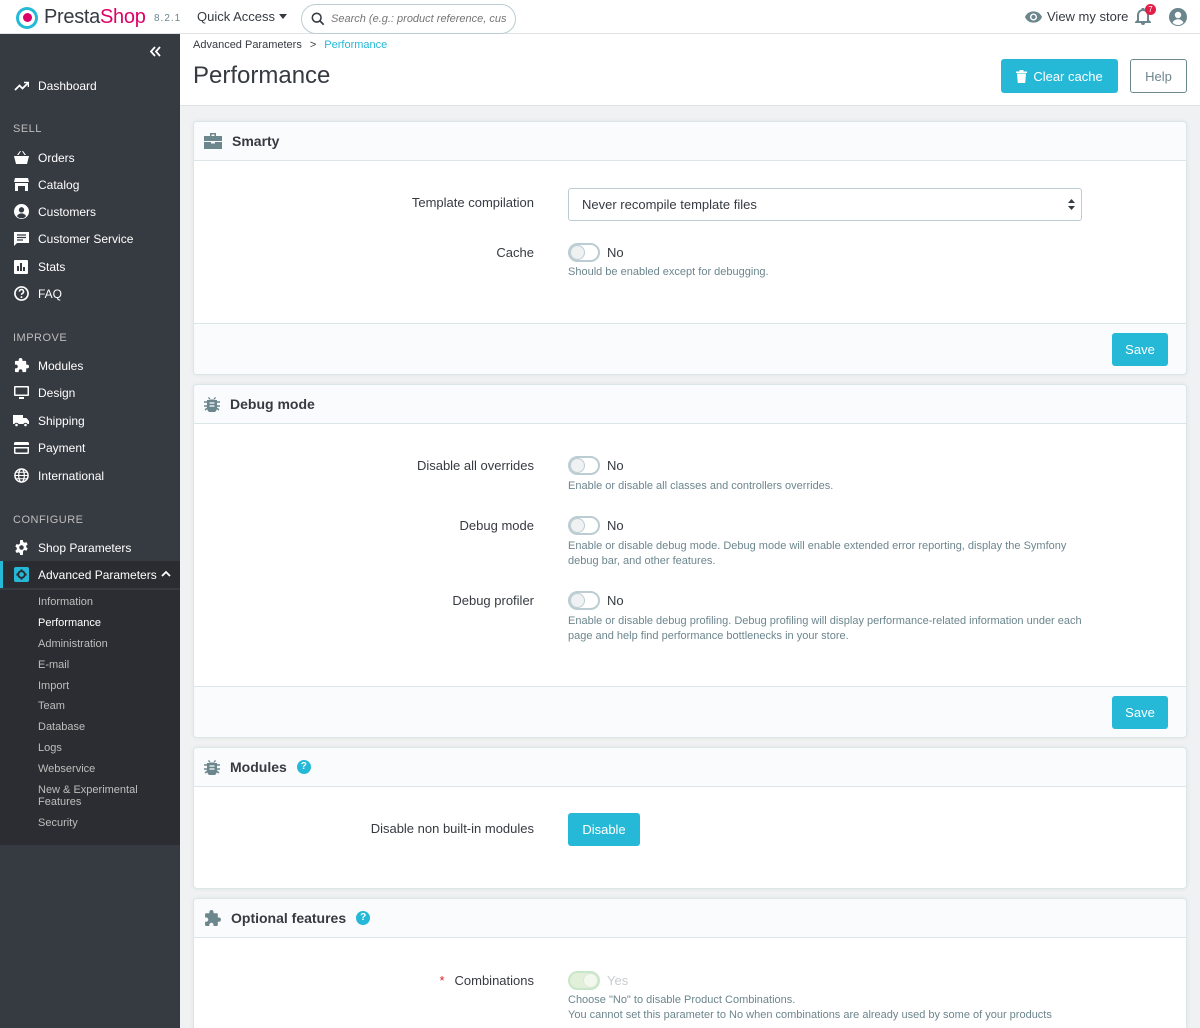 The height and width of the screenshot is (1028, 1200). What do you see at coordinates (61, 727) in the screenshot?
I see `submenu-item-database: Database` at bounding box center [61, 727].